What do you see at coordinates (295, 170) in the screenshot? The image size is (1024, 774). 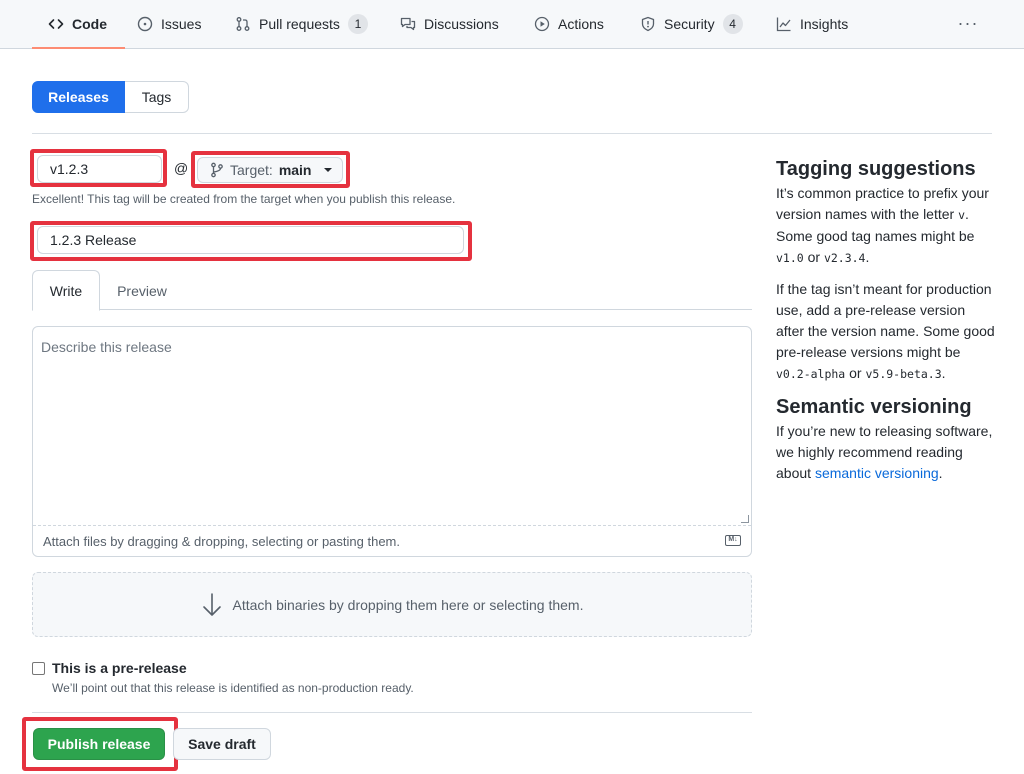 I see `target-branch-value: main` at bounding box center [295, 170].